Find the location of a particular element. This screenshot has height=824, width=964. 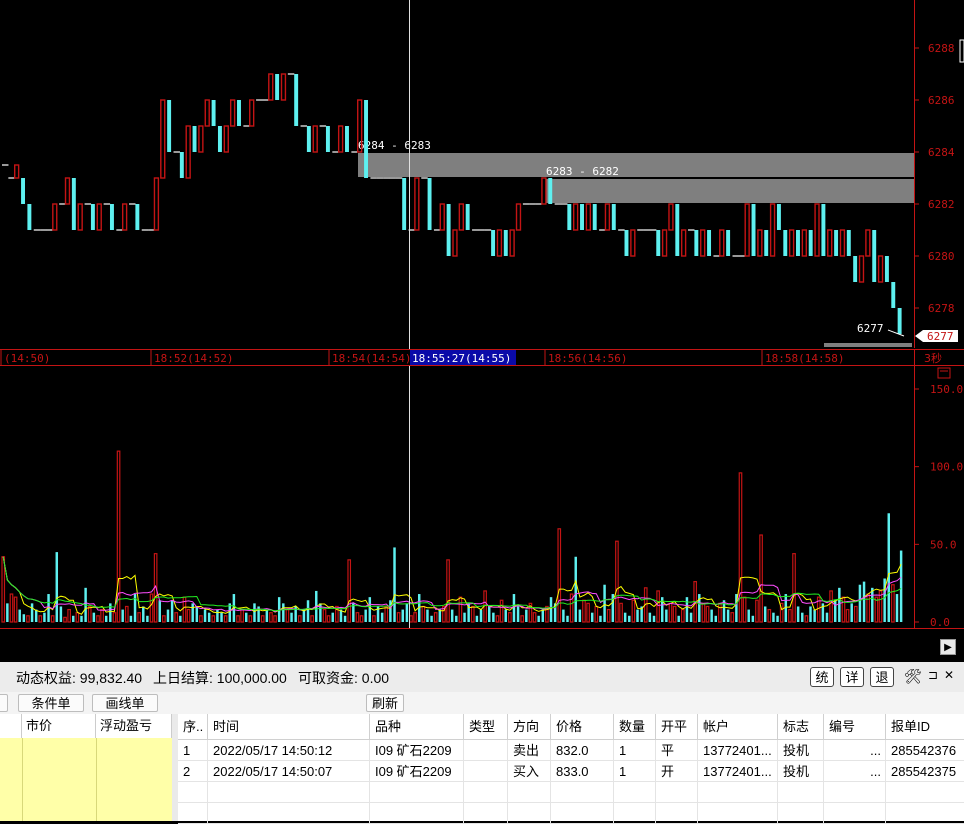

order-header-col: 价格 is located at coordinates (582, 727).